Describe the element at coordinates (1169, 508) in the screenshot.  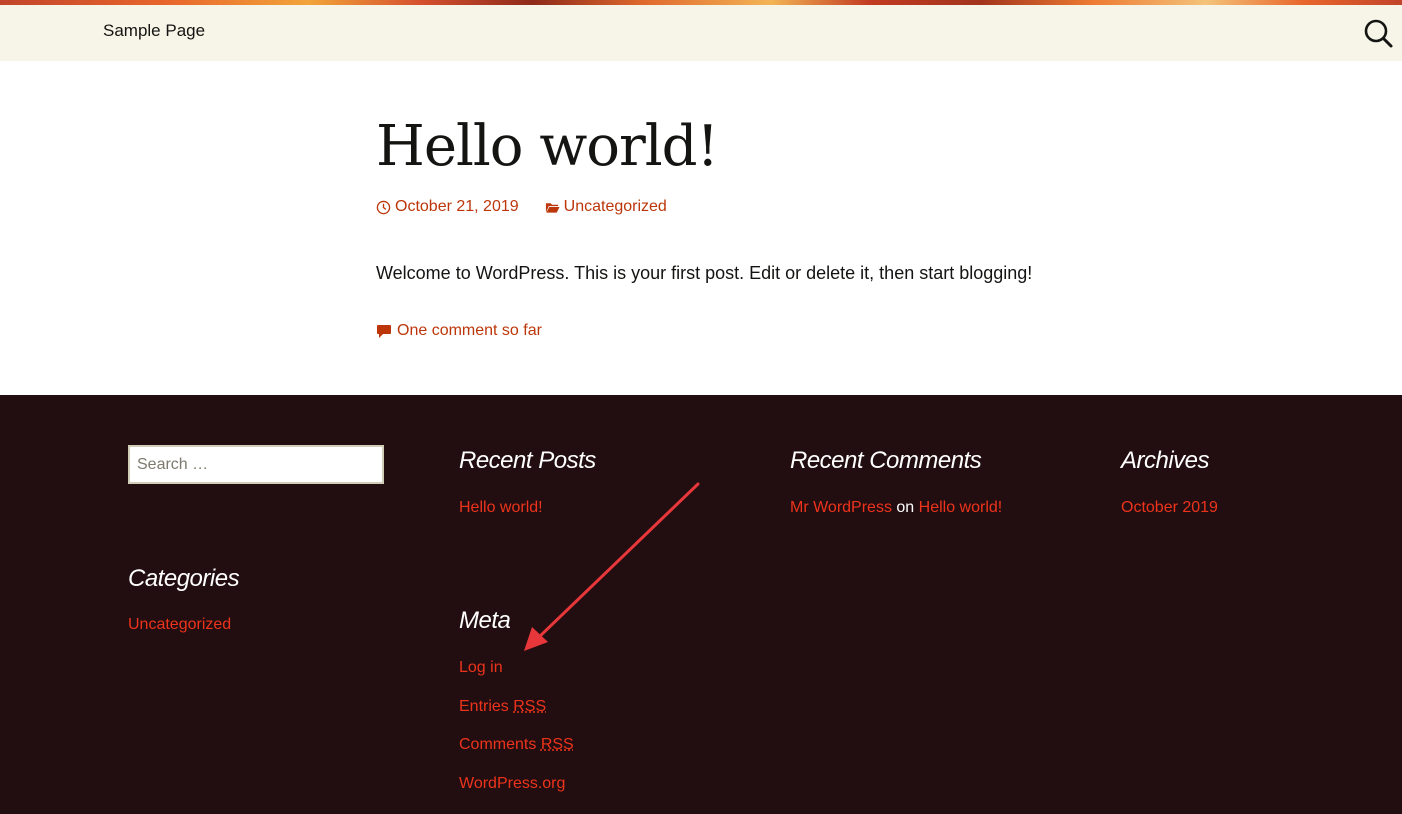
I see `archive-link: October 2019` at that location.